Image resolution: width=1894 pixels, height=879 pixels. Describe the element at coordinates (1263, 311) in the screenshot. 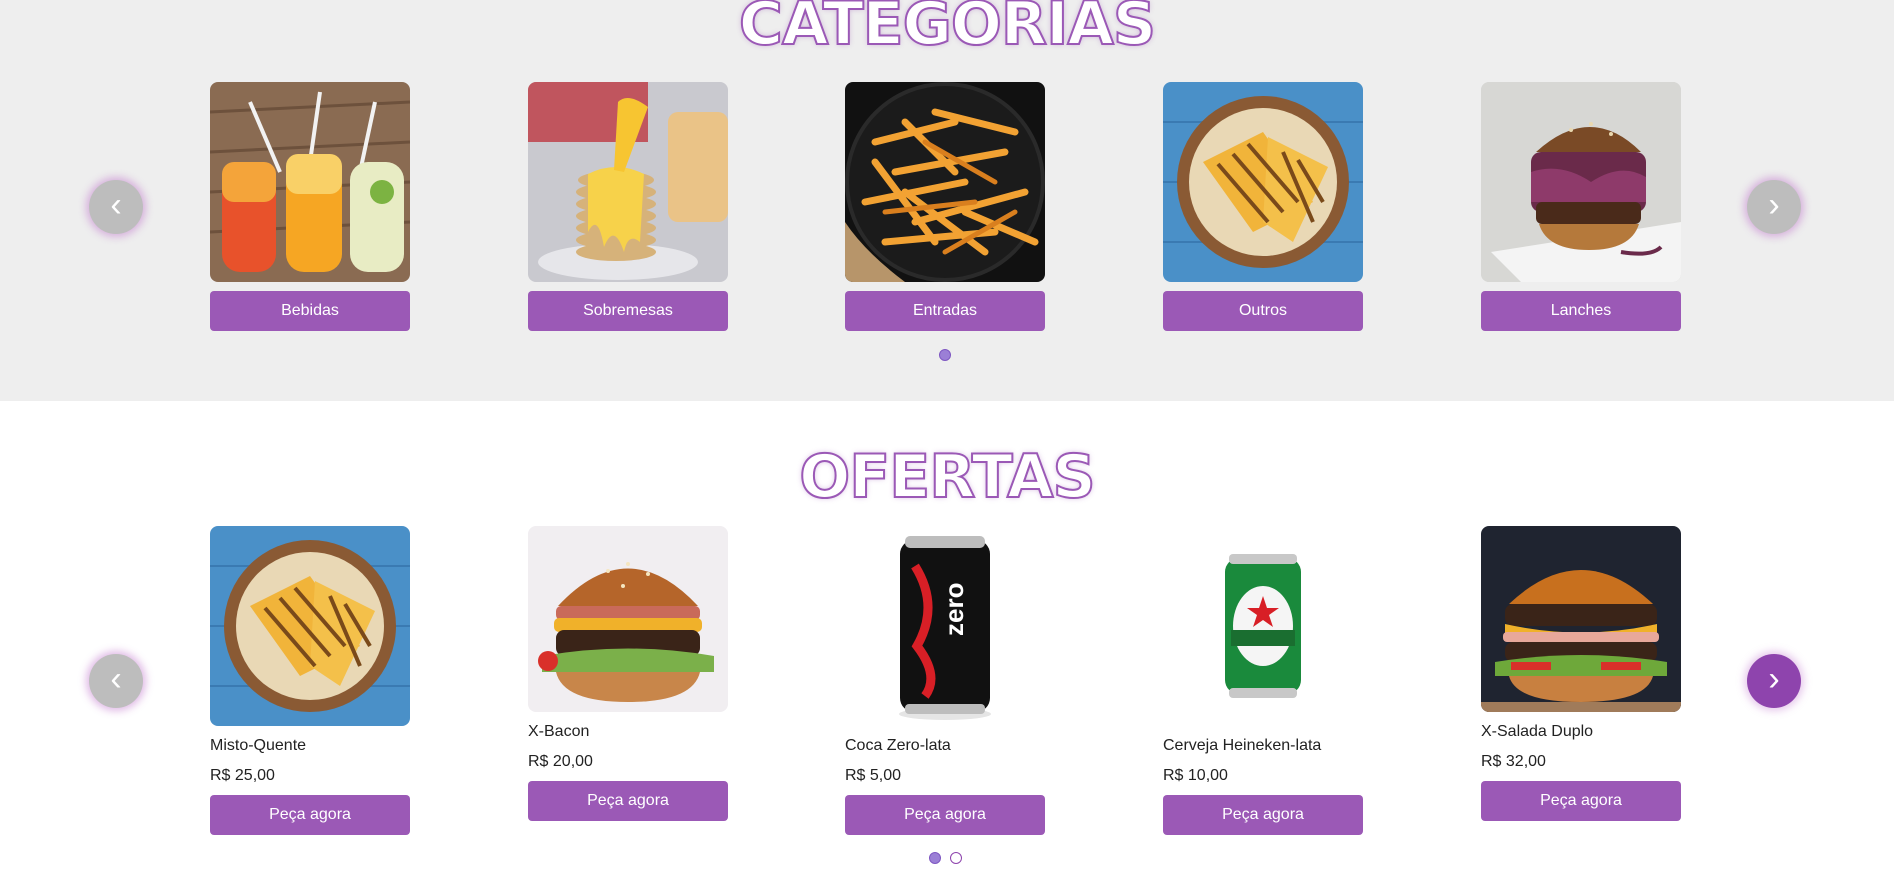

I see `category-button-outros: Outros` at that location.